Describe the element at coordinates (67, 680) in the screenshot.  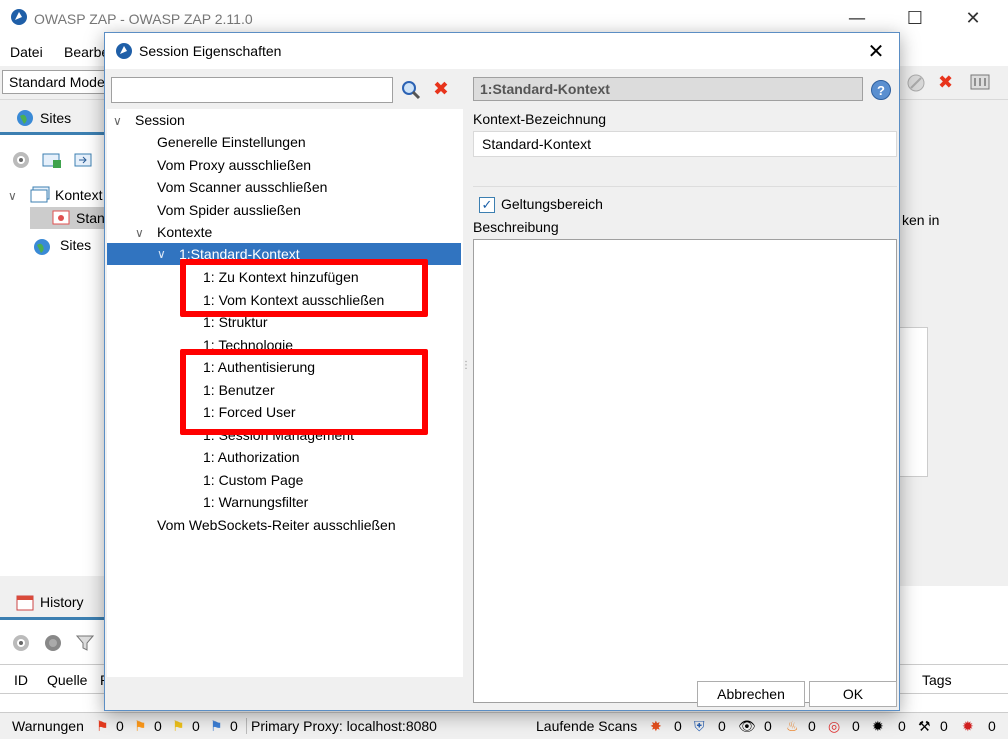
I see `col-source: Quelle` at that location.